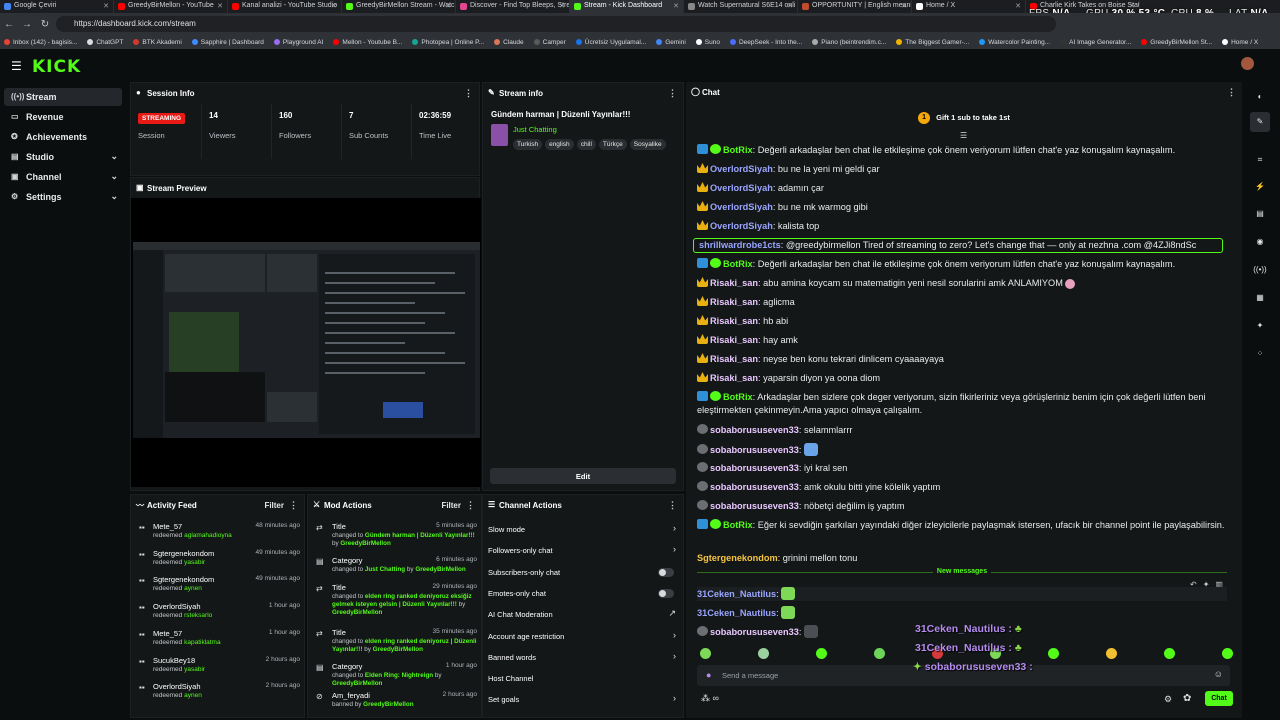  What do you see at coordinates (672, 42) in the screenshot?
I see `bookmark-item: Gemini` at bounding box center [672, 42].